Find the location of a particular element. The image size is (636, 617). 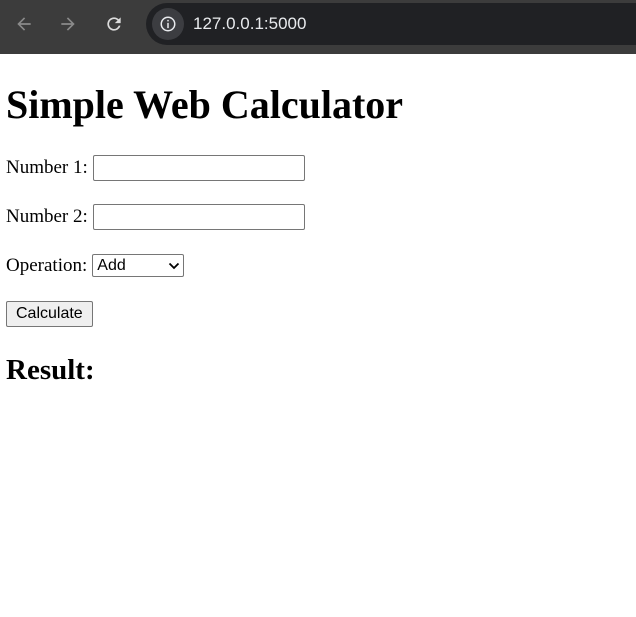

operation-row: Operation: Add is located at coordinates (95, 265).